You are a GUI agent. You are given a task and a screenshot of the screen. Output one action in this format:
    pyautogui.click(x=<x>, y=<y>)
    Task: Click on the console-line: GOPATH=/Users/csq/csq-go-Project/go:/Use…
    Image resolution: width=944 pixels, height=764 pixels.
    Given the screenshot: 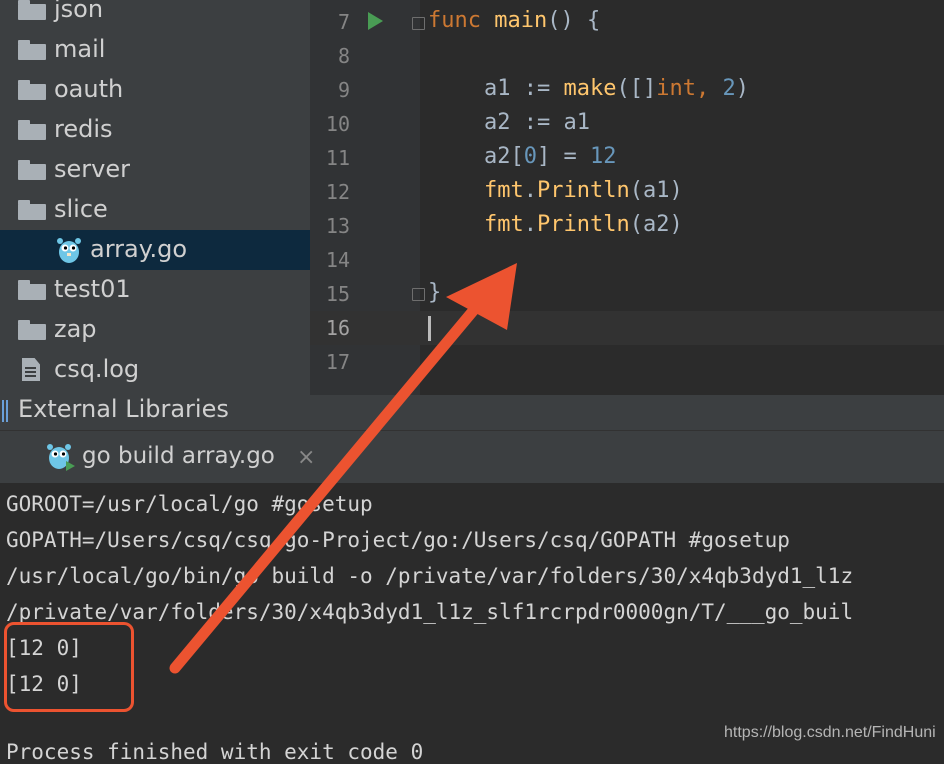 What is the action you would take?
    pyautogui.click(x=398, y=540)
    